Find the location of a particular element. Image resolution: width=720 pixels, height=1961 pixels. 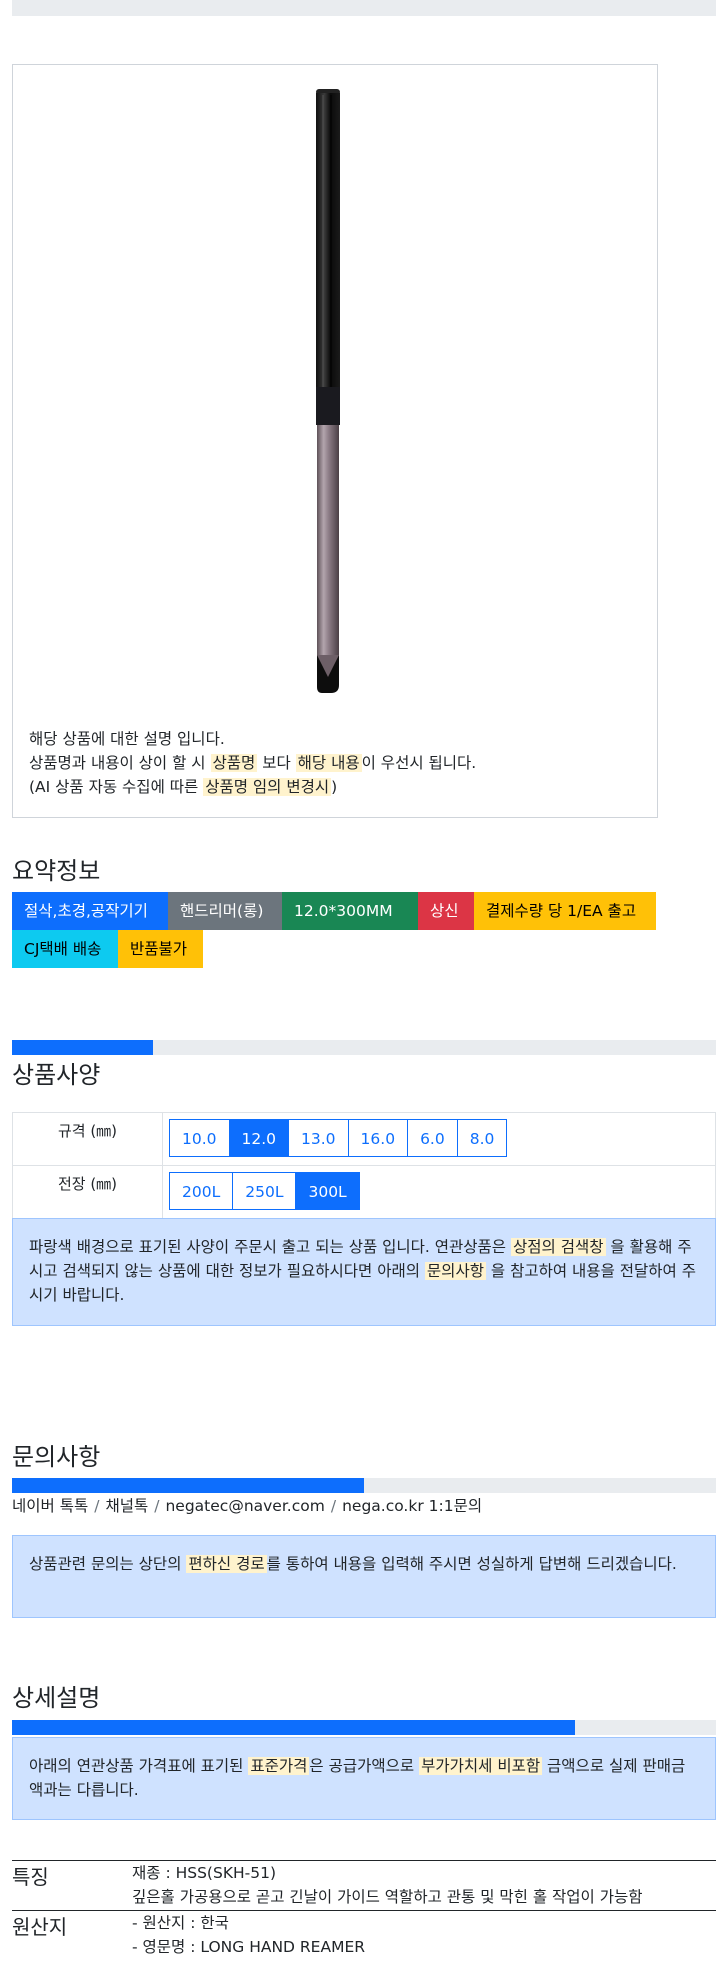

highlight-standard-price: 표준가격 is located at coordinates (279, 1766).